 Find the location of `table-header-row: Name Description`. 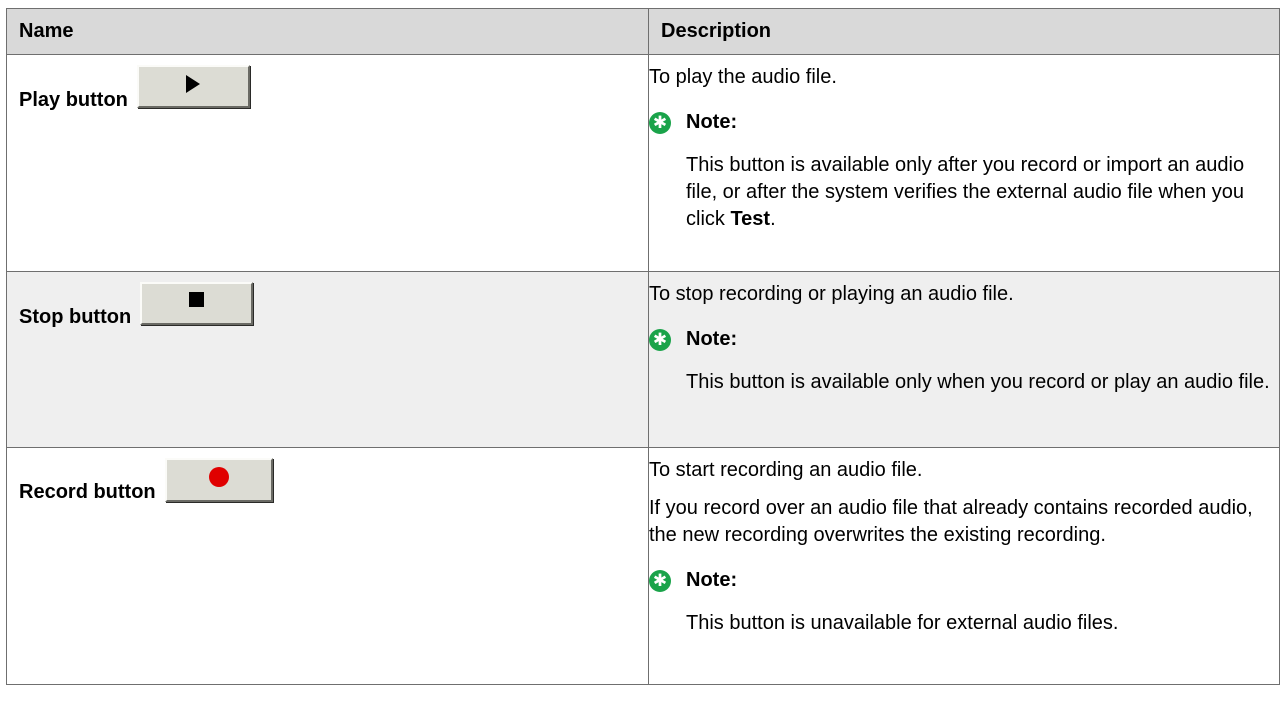

table-header-row: Name Description is located at coordinates (643, 31).